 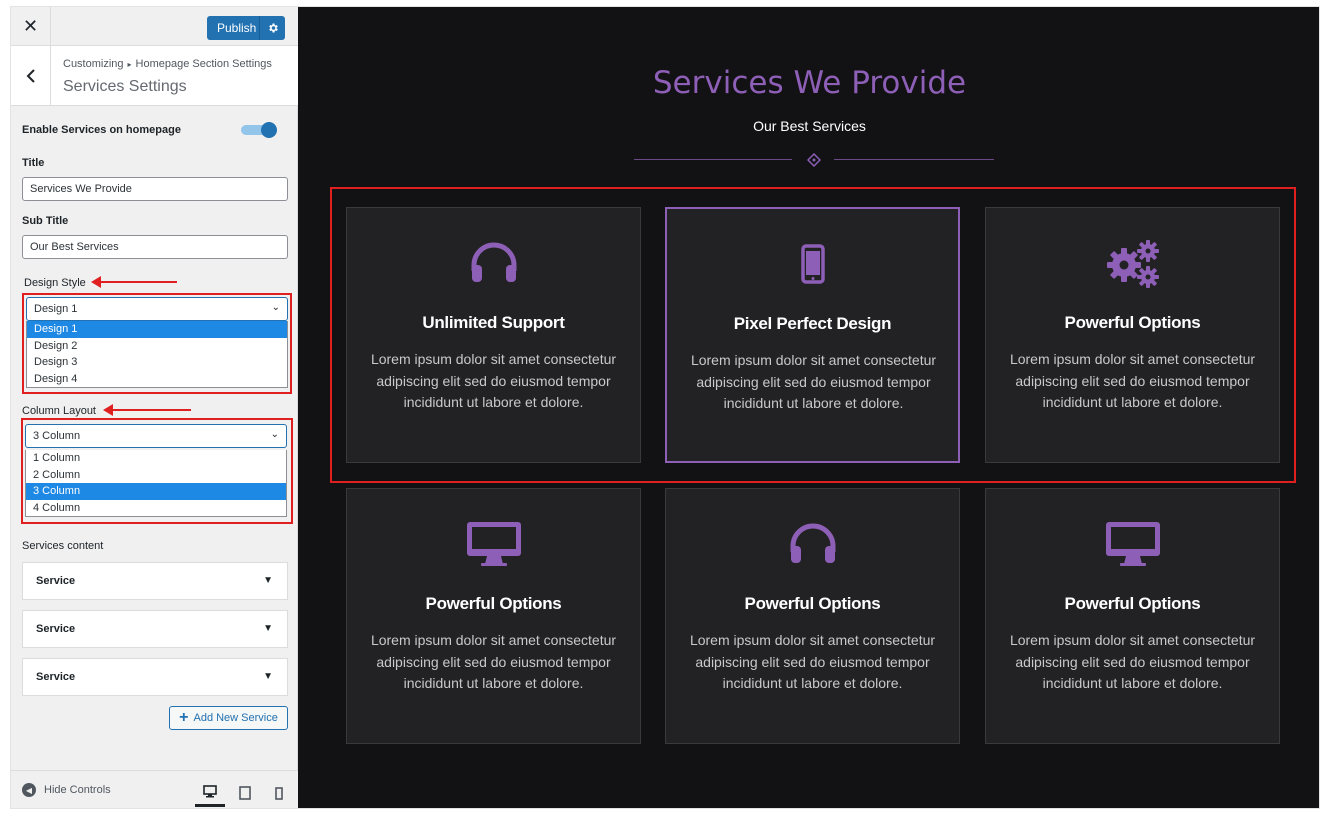 I want to click on column-layout-option: 2 Column, so click(x=156, y=475).